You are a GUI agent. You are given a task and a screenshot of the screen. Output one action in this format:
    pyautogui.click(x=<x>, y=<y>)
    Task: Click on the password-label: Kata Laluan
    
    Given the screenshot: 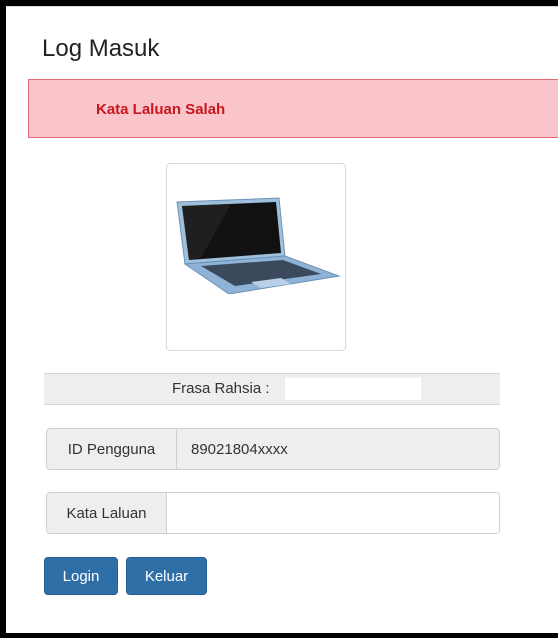 What is the action you would take?
    pyautogui.click(x=107, y=513)
    